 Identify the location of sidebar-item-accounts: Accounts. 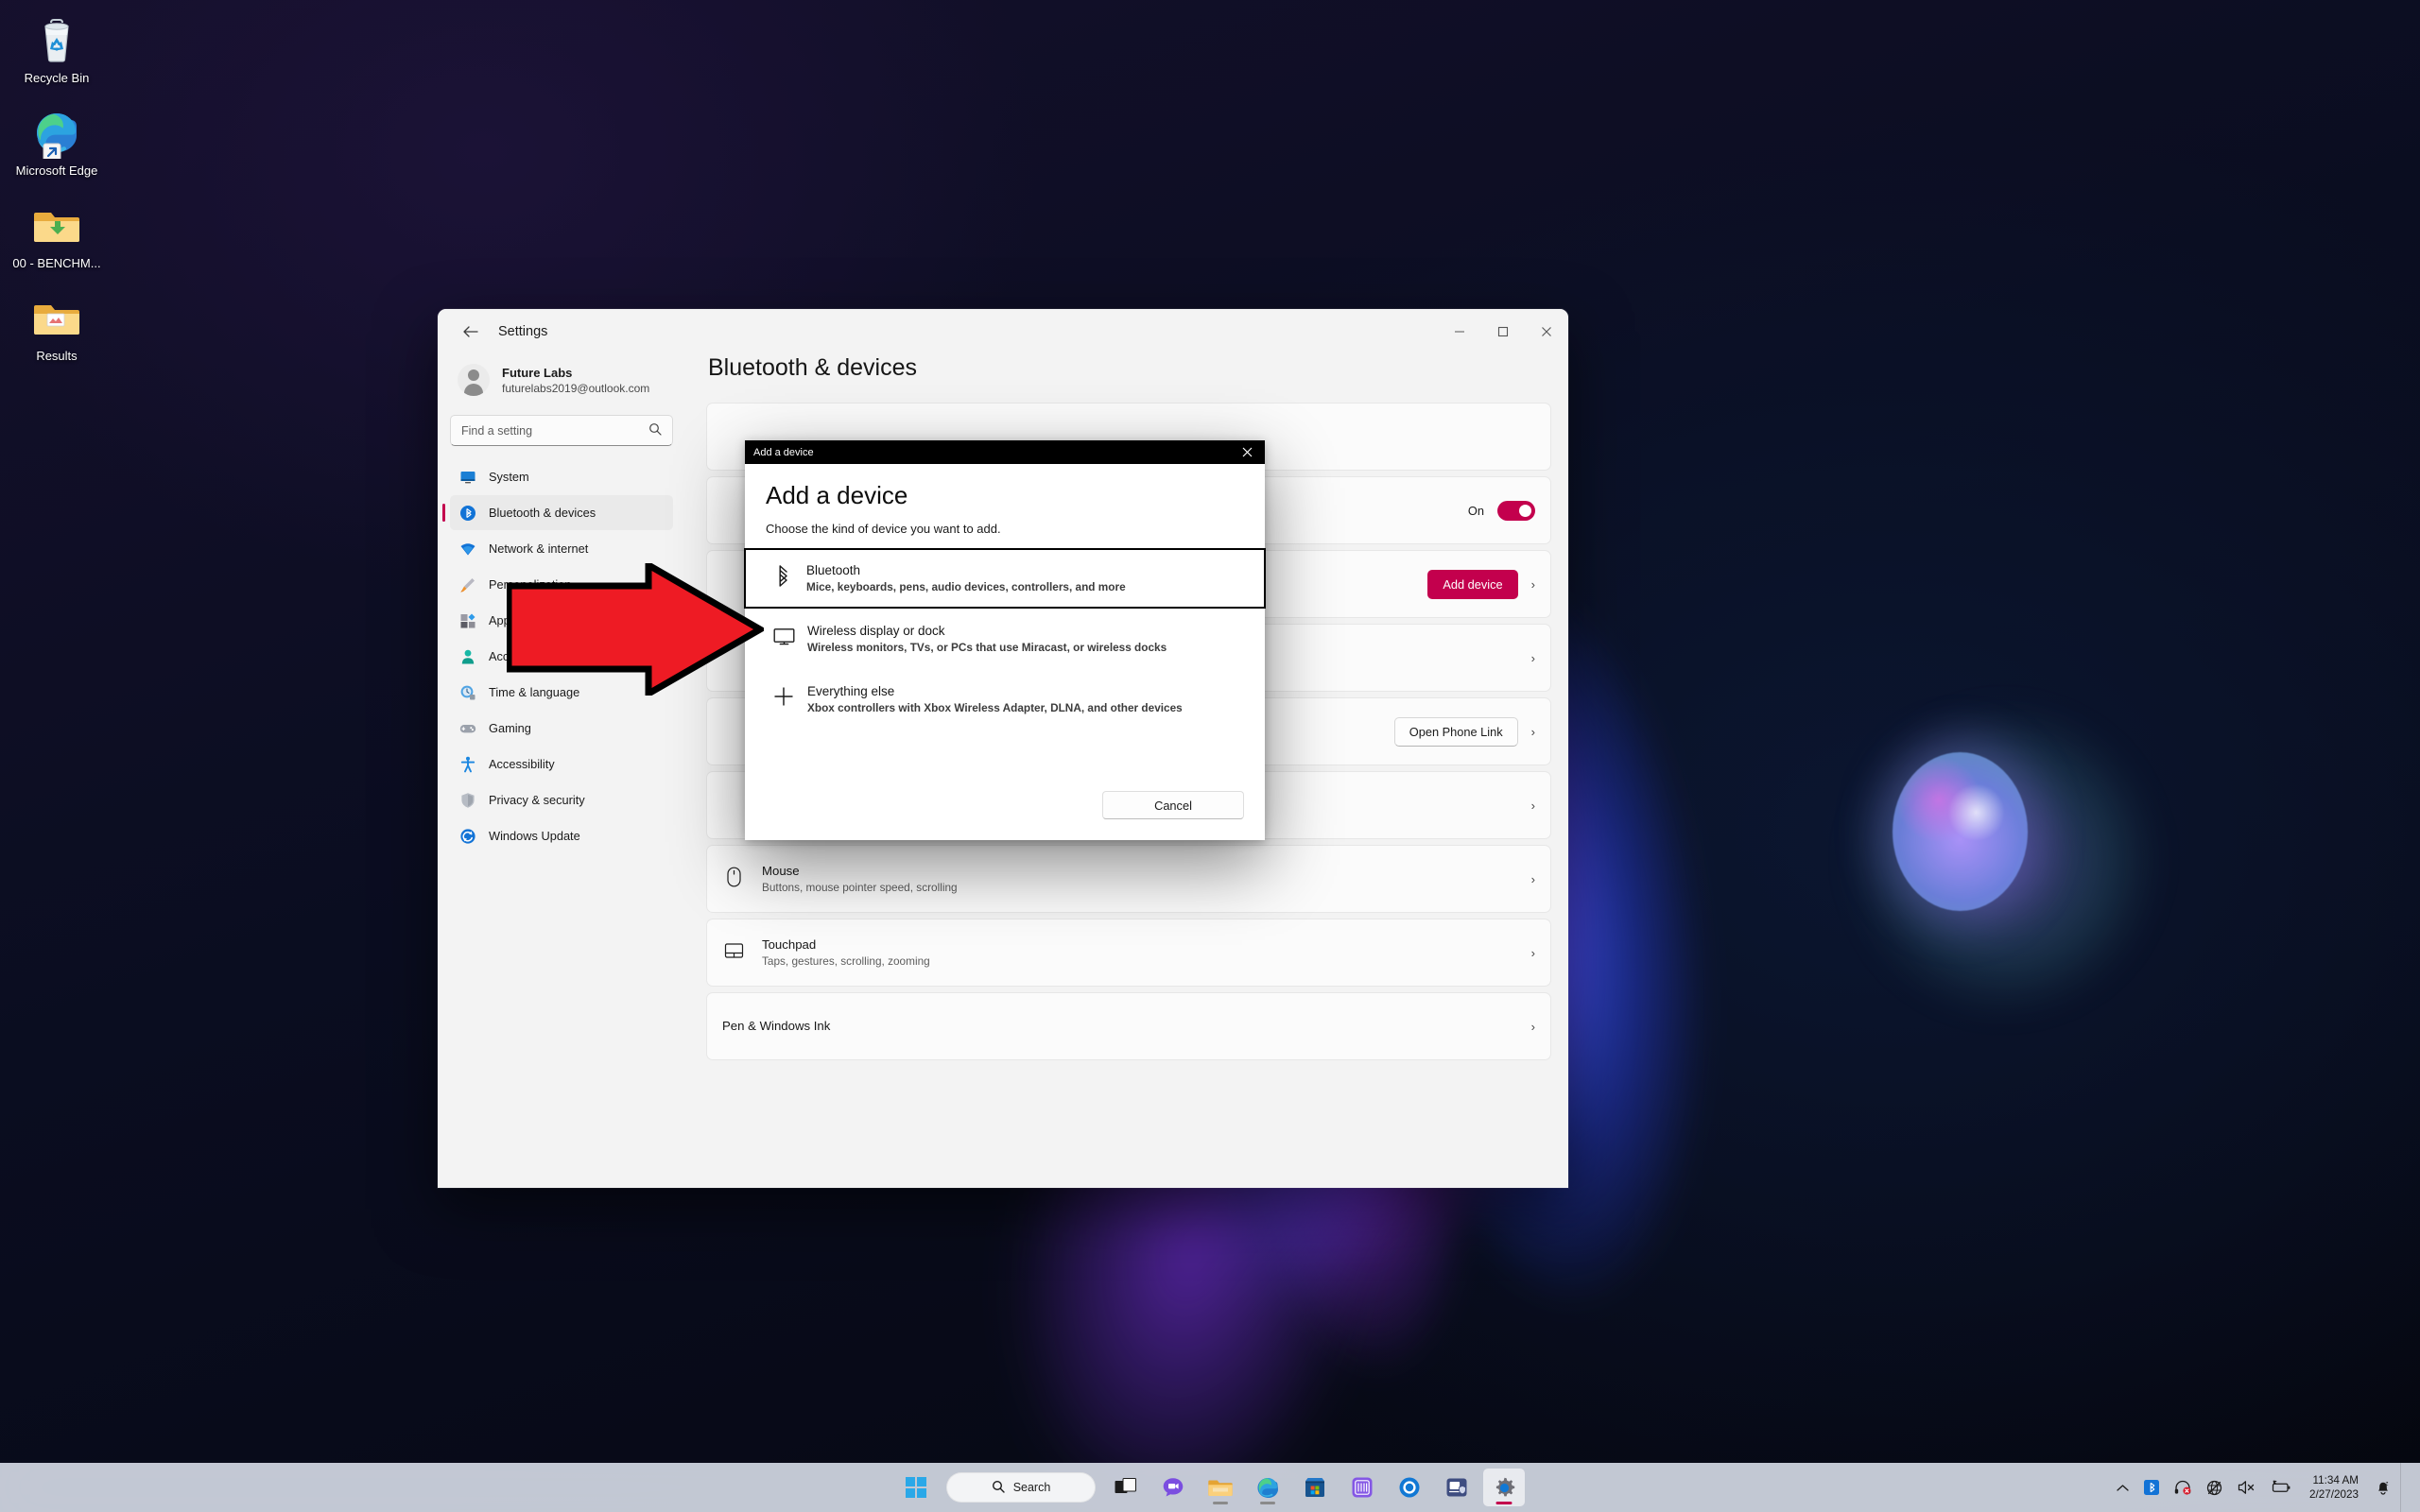
(561, 656).